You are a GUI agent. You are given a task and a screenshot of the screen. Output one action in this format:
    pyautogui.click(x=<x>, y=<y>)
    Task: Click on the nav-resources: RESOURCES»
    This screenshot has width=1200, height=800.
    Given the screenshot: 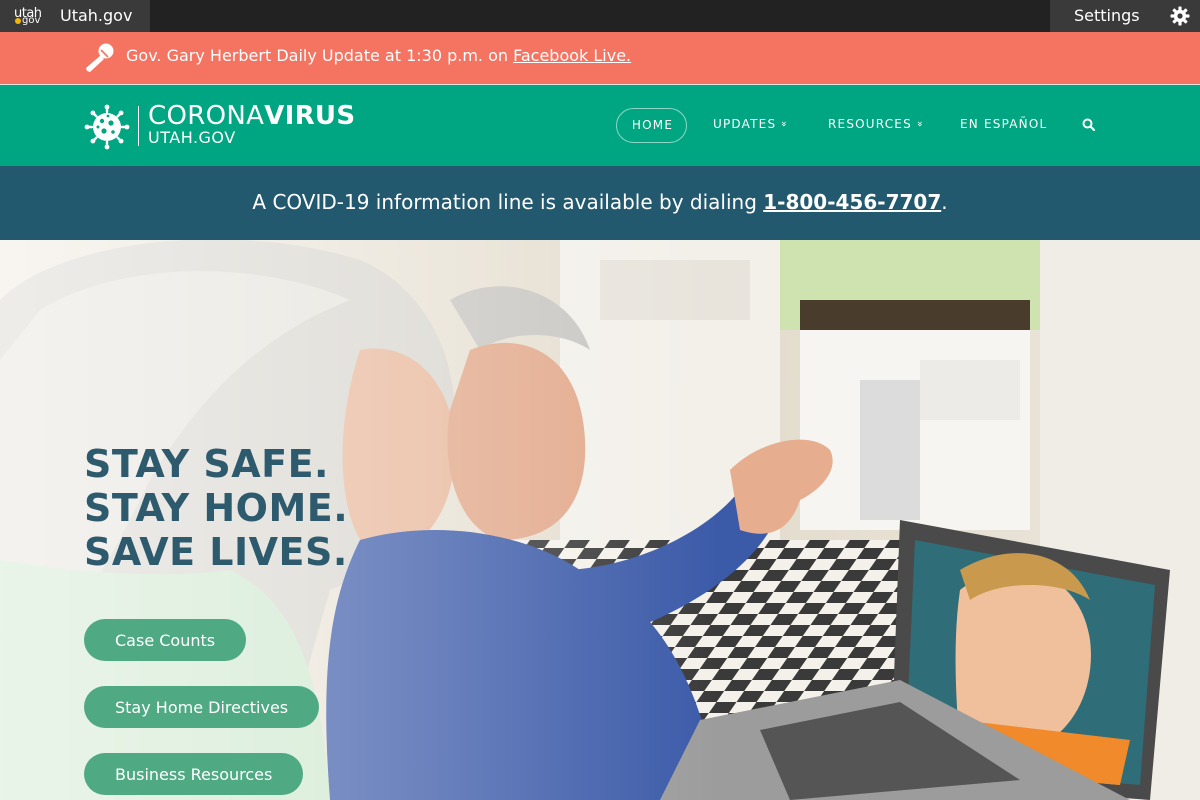 What is the action you would take?
    pyautogui.click(x=877, y=124)
    